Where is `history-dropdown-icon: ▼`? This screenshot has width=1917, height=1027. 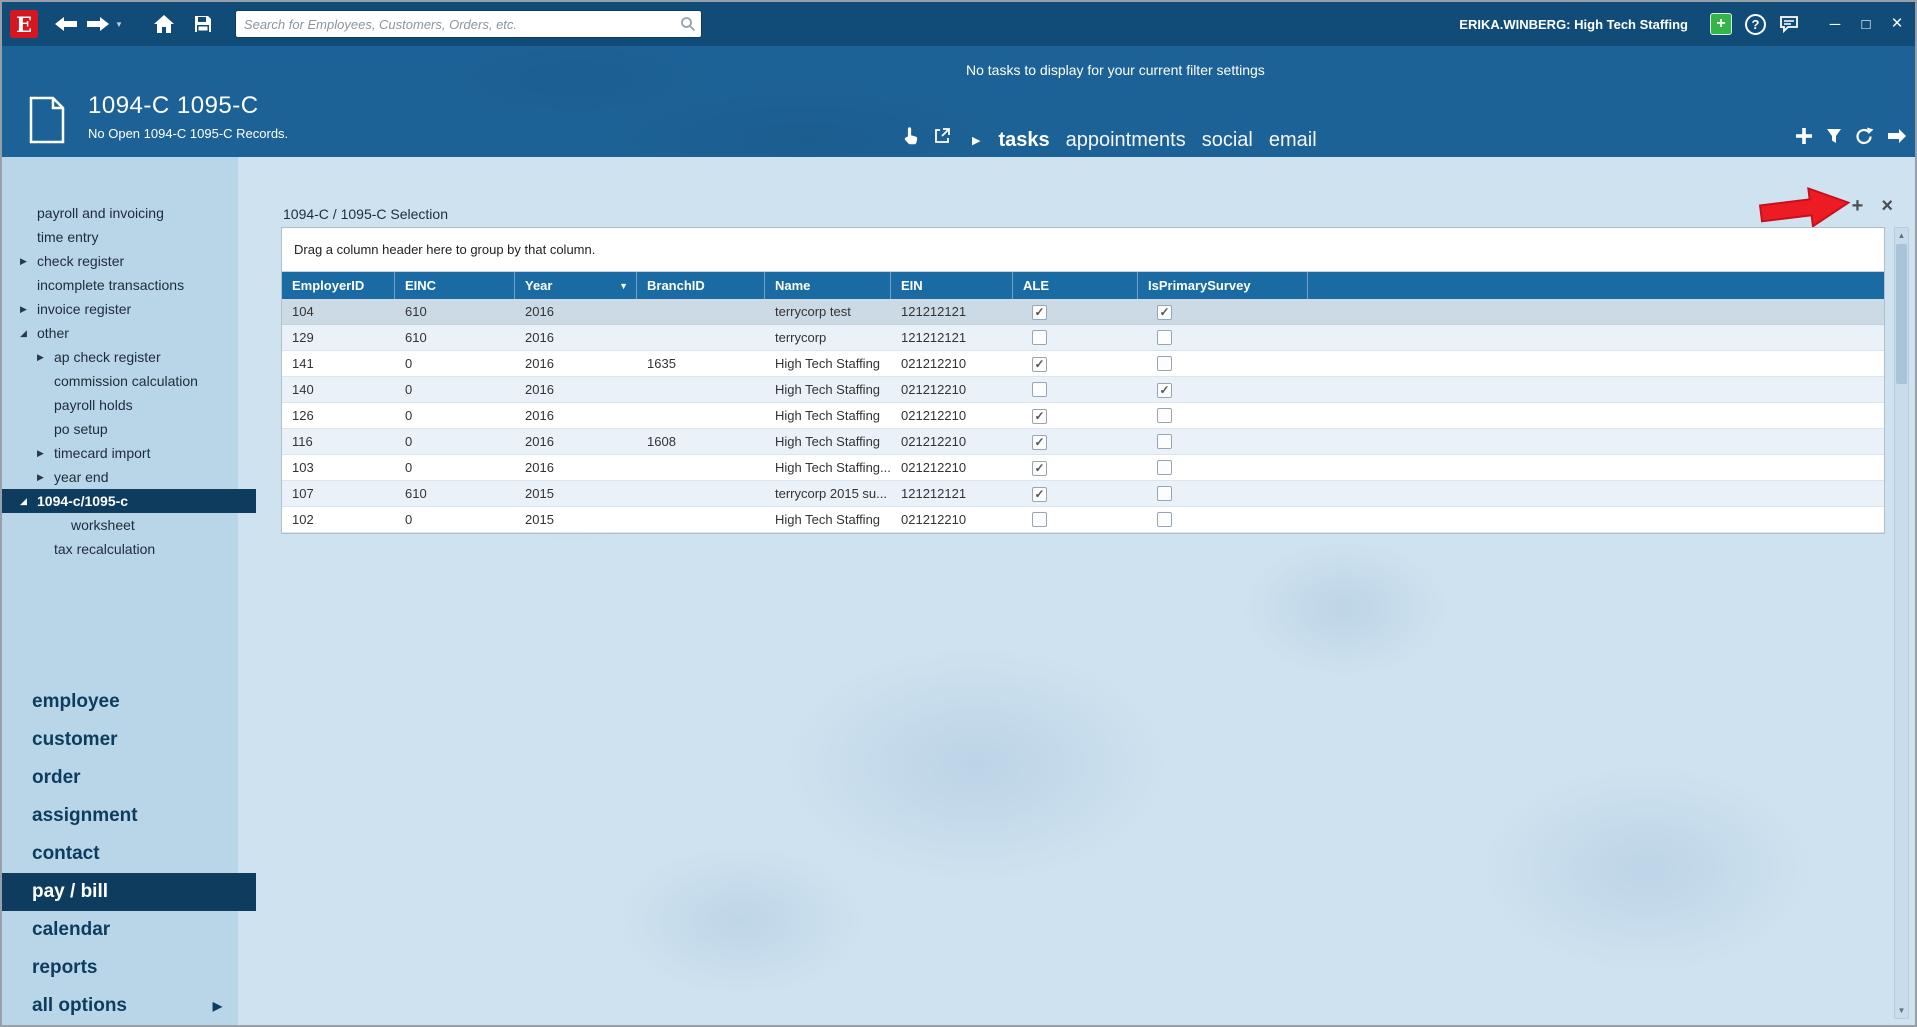
history-dropdown-icon: ▼ is located at coordinates (119, 24).